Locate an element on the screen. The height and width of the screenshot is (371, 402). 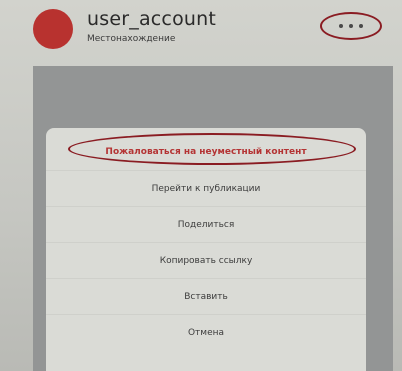
location-label: Местонахождение is located at coordinates (131, 39).